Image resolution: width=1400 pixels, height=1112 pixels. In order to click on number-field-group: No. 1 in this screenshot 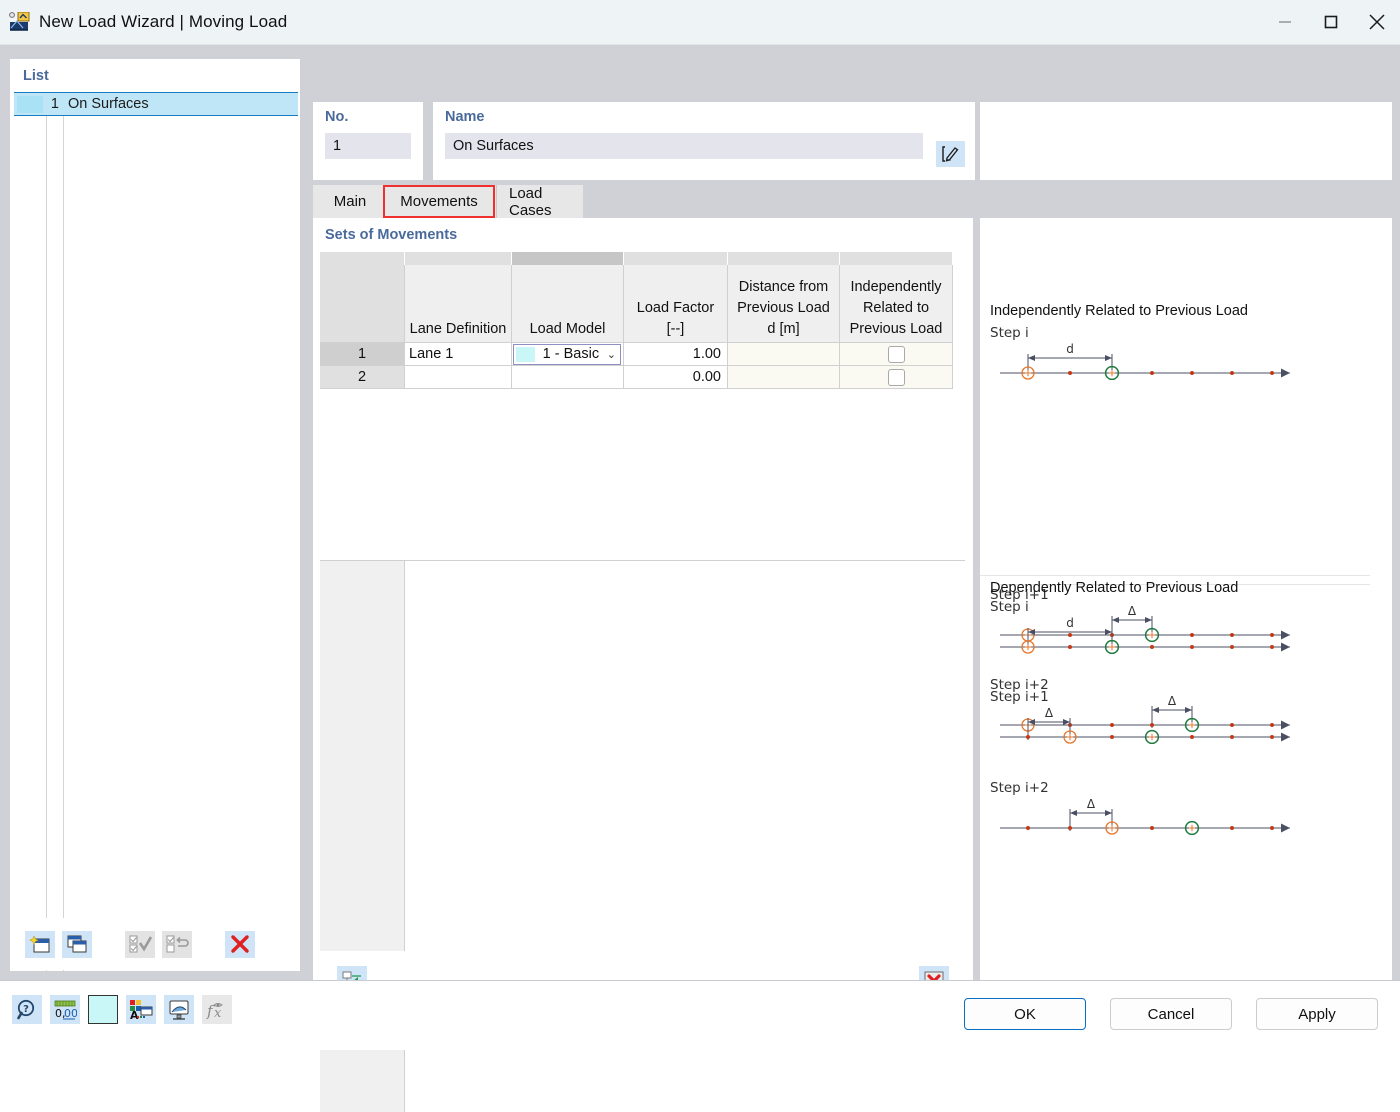, I will do `click(368, 141)`.